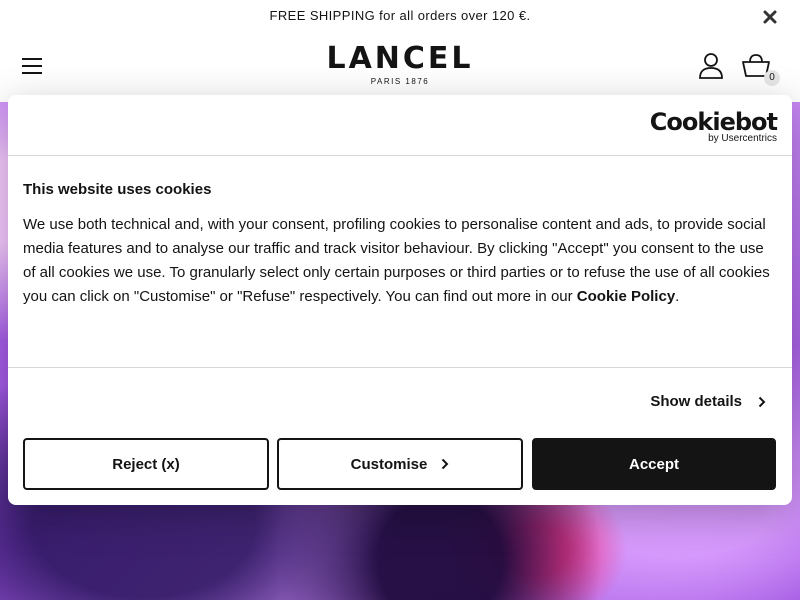 The width and height of the screenshot is (800, 600). I want to click on promo-bar: FREE SHIPPING for all orders over 120 €., so click(400, 16).